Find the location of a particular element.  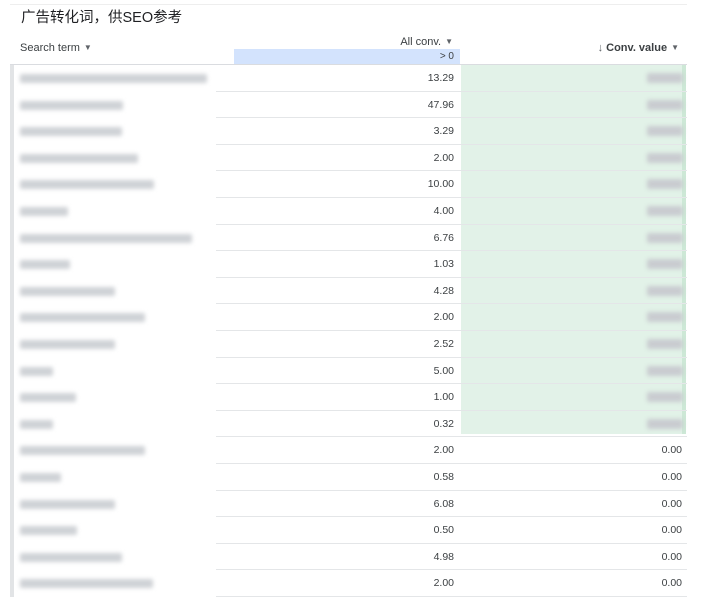

table-row: 0.32 is located at coordinates (350, 424).